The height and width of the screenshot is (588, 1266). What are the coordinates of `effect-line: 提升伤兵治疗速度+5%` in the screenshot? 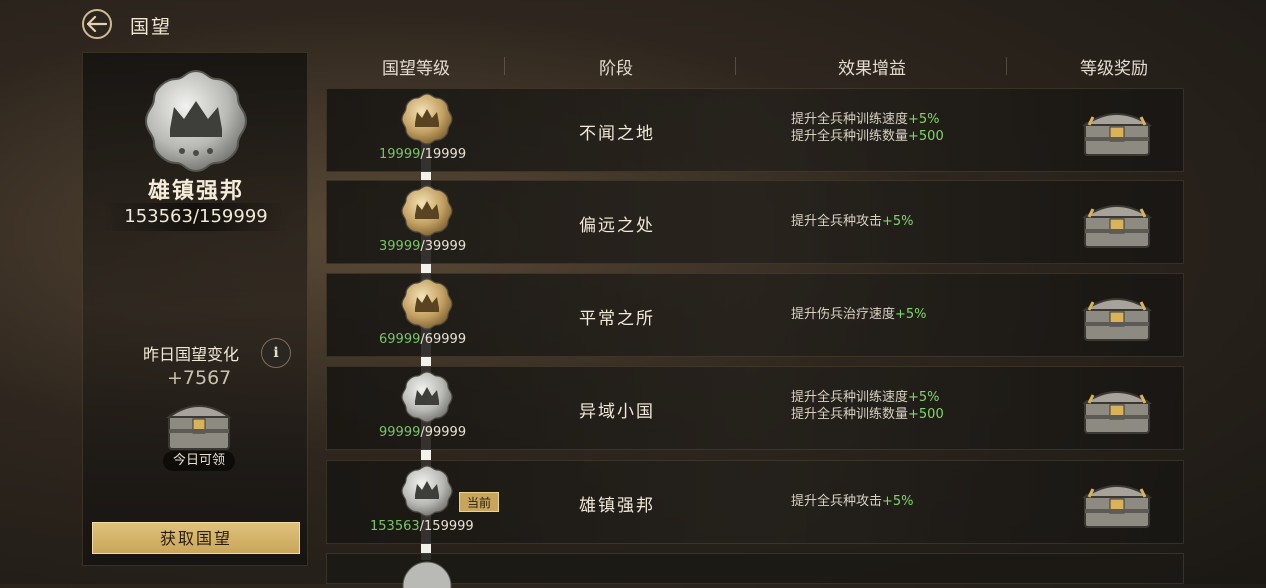 It's located at (859, 314).